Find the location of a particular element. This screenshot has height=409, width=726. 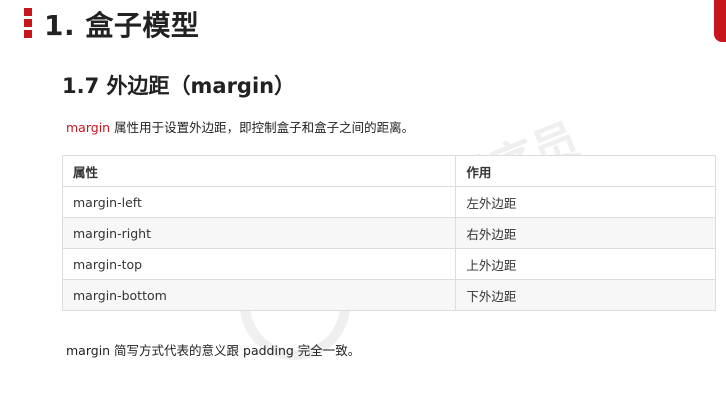

table-row: margin-top 上外边距 is located at coordinates (388, 264).